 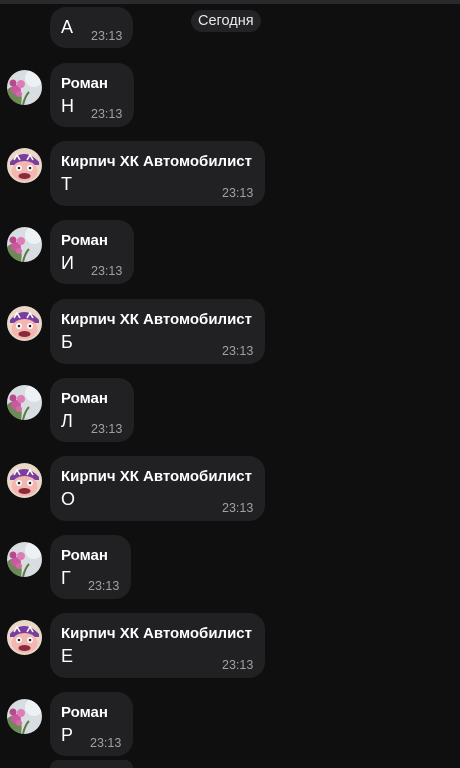 I want to click on message-bubble-partial, so click(x=91, y=764).